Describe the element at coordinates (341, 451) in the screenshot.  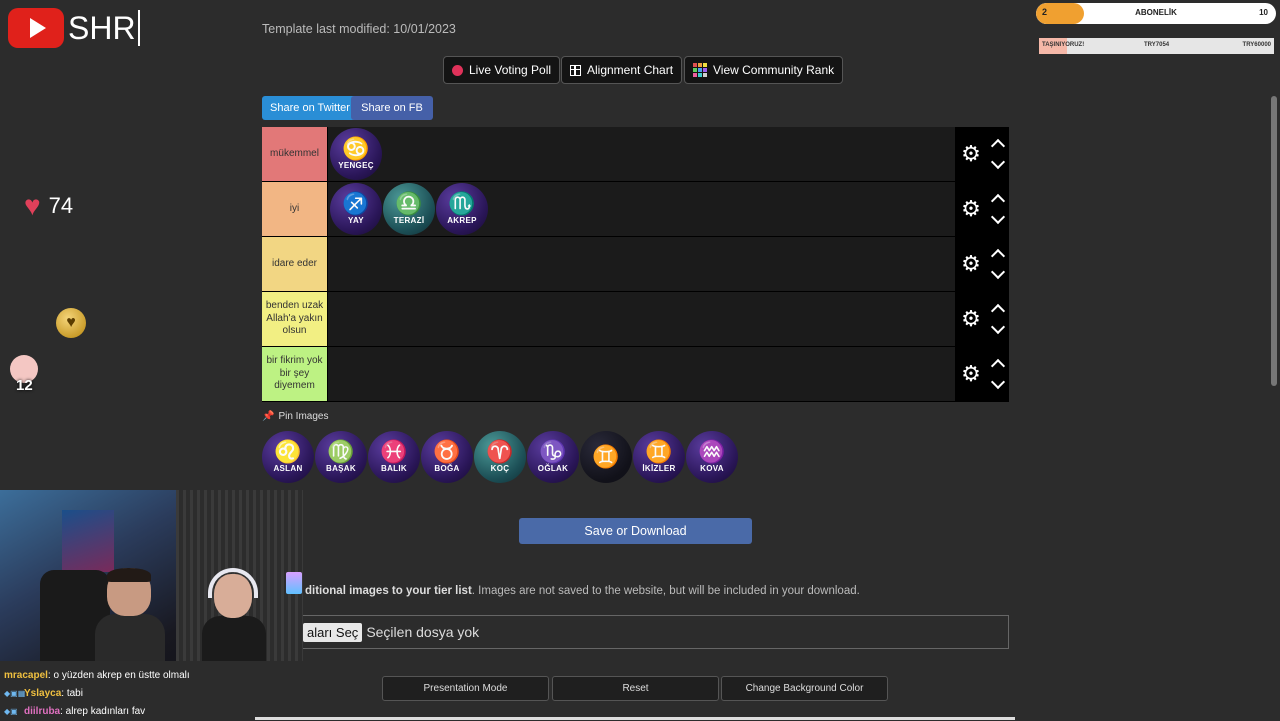
I see `zodiac-glyph-icon: ♍` at that location.